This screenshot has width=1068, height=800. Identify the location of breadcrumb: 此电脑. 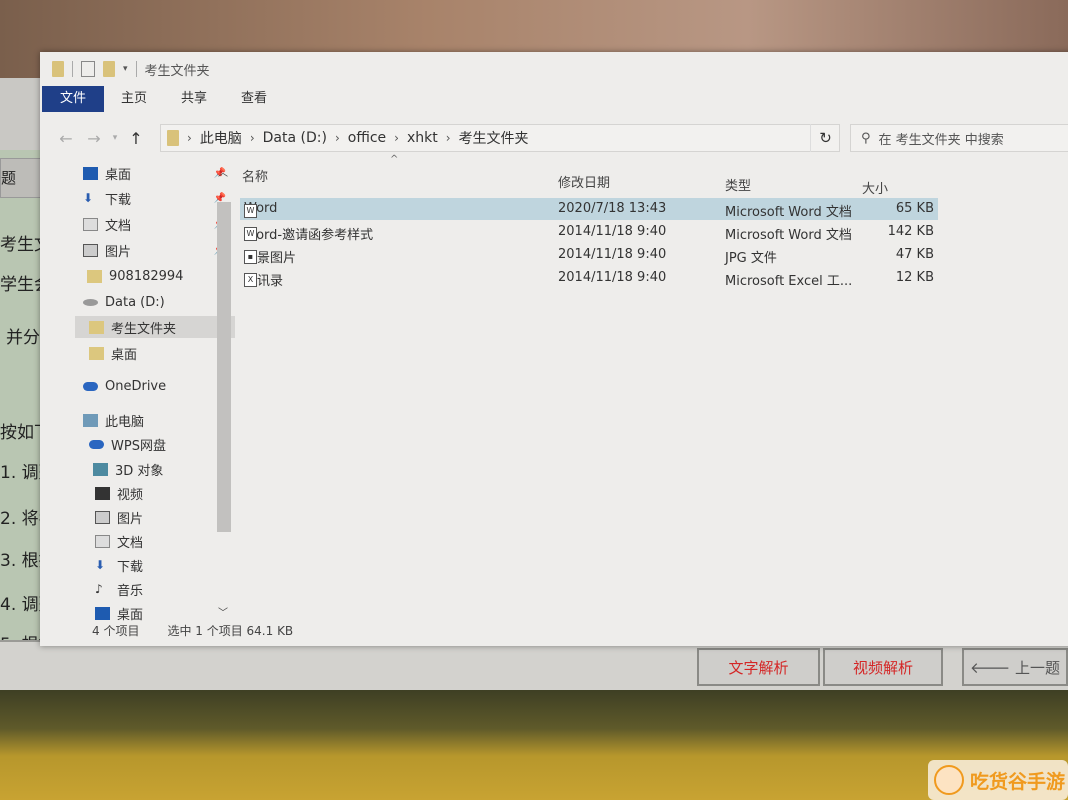
(221, 138).